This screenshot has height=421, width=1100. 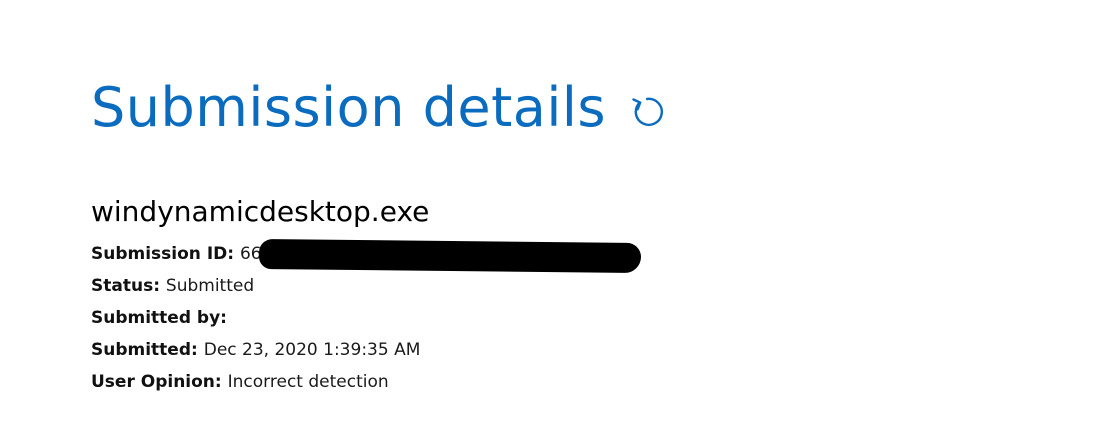 I want to click on submitted-row: Submitted: Dec 23, 2020 1:39:35 AM, so click(x=255, y=352).